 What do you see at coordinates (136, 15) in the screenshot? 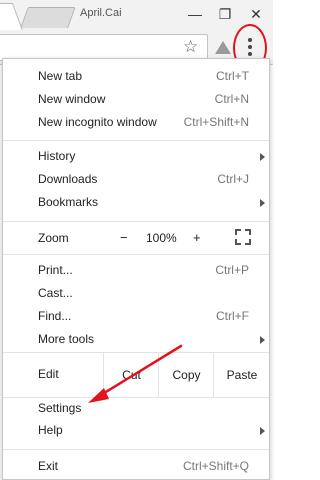
I see `title-bar: April.Cai — ❐ ✕` at bounding box center [136, 15].